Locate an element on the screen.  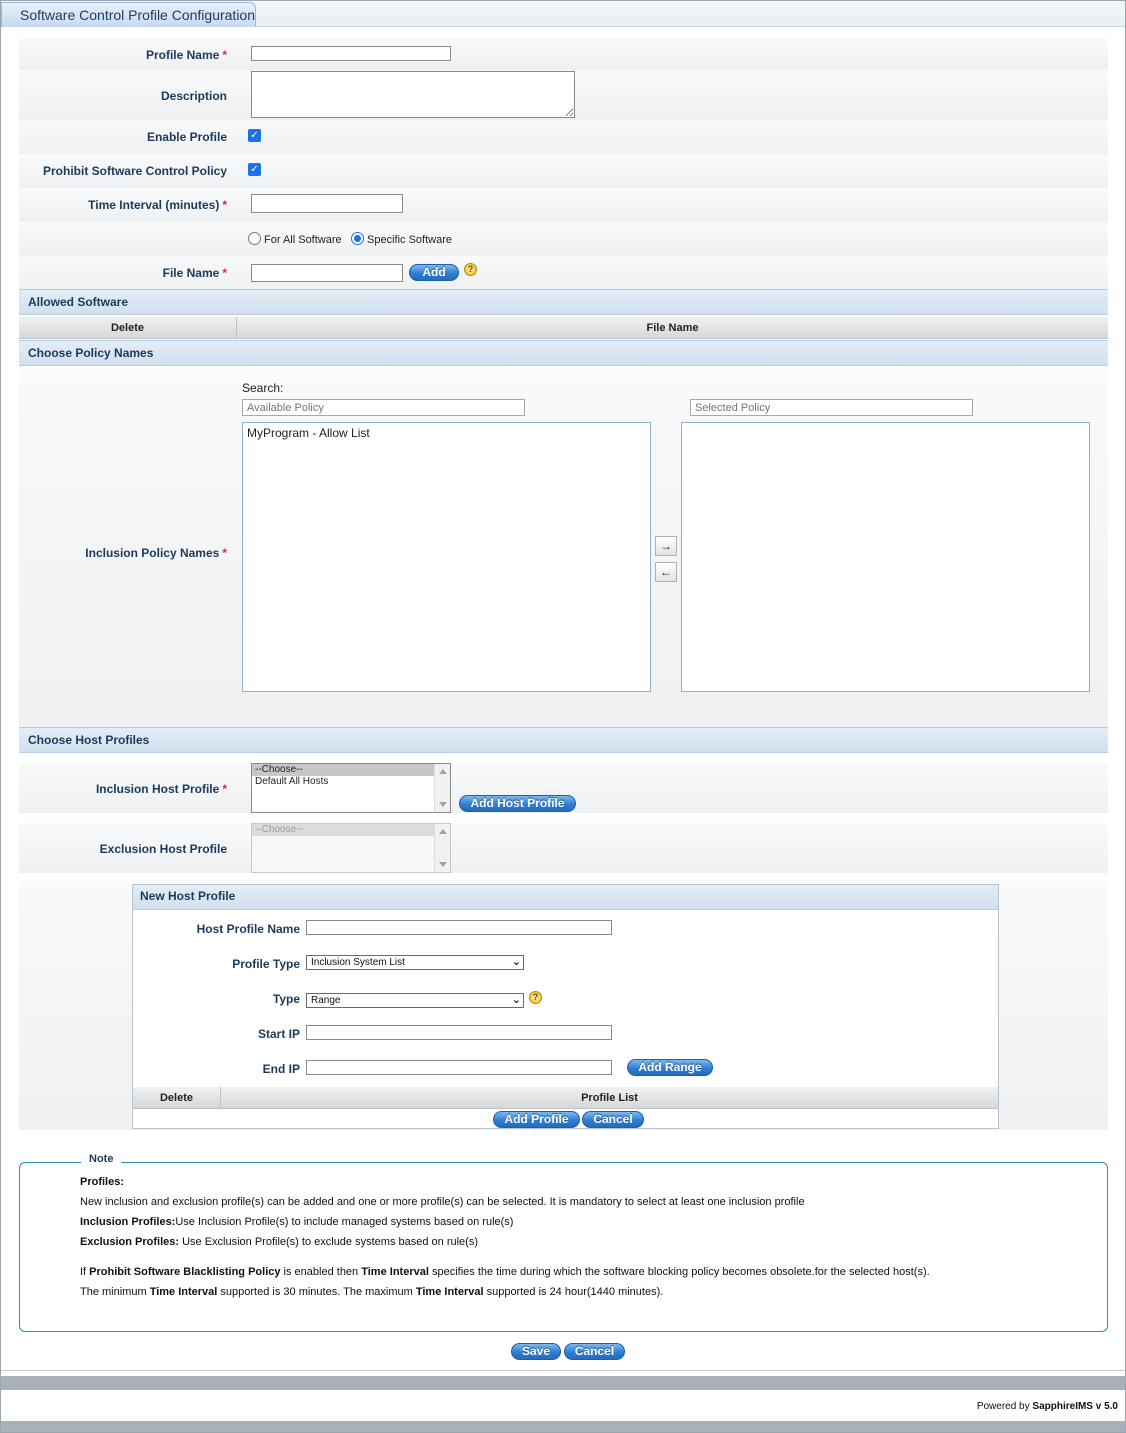
file-name-input is located at coordinates (327, 273).